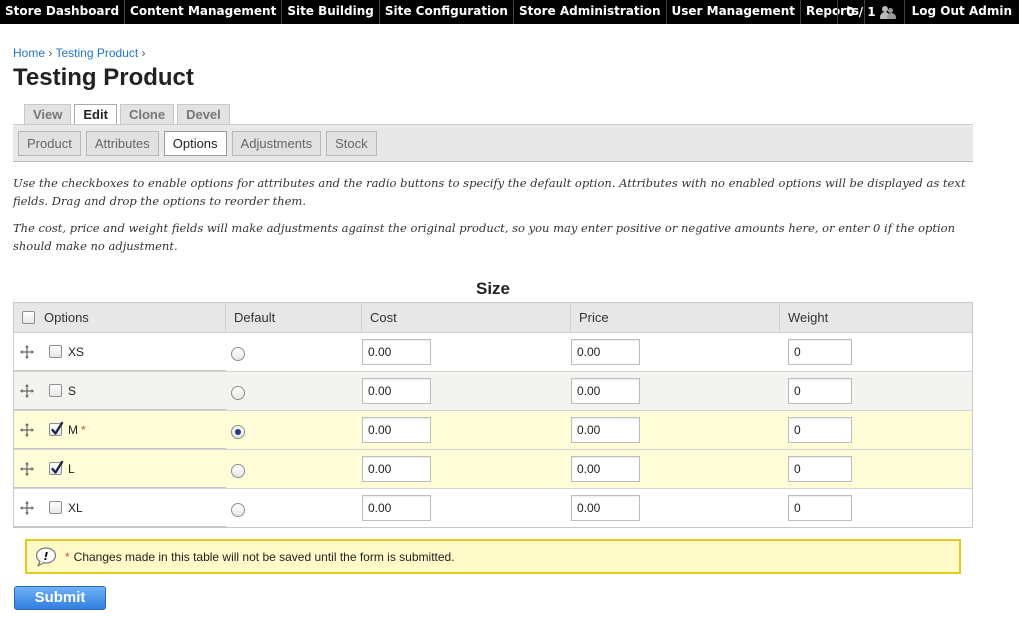  I want to click on option-cell: XS, so click(120, 352).